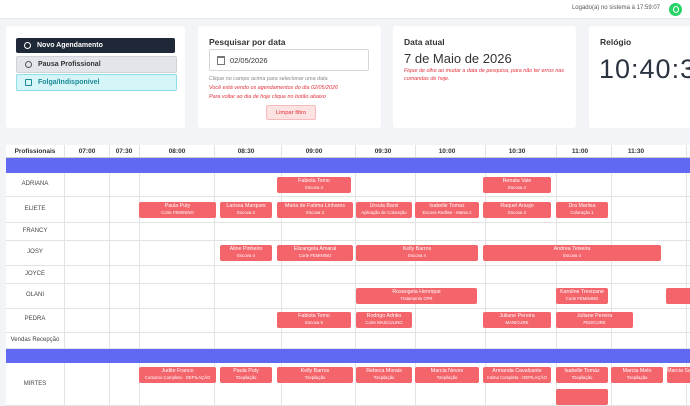  I want to click on time-slot-label: 10:30, so click(517, 151).